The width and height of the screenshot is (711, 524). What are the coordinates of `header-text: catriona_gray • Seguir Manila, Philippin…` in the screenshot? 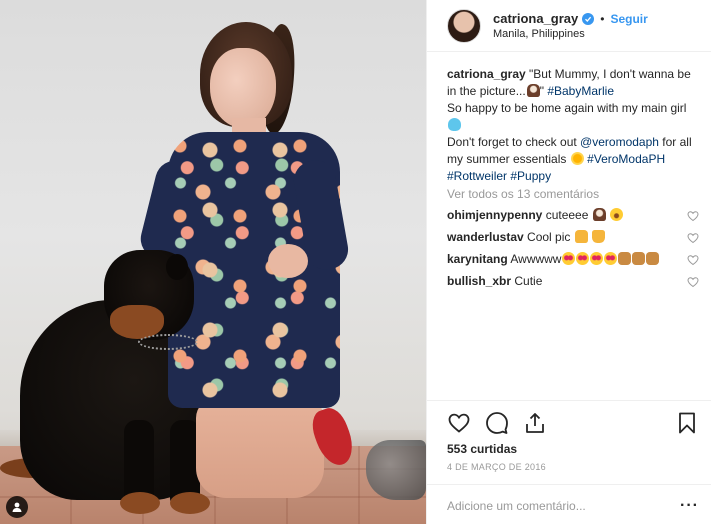 It's located at (570, 25).